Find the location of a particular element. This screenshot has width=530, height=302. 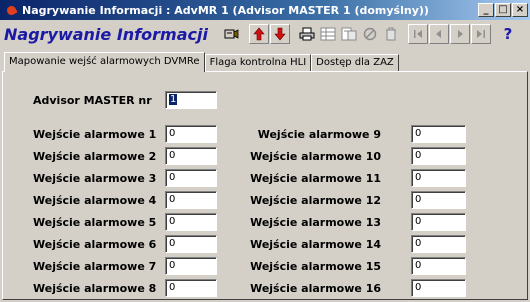

tab-alarm-input-mapping: Mapowanie wejść alarmowych DVMRe is located at coordinates (104, 62).